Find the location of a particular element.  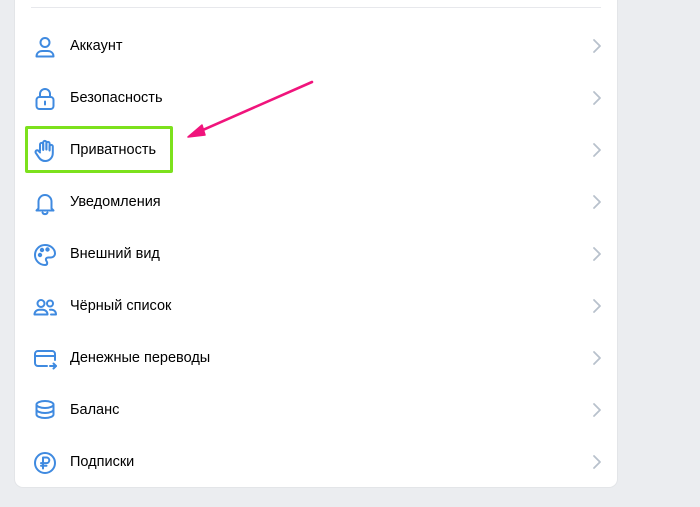

menu-item-label: Баланс is located at coordinates (95, 410).